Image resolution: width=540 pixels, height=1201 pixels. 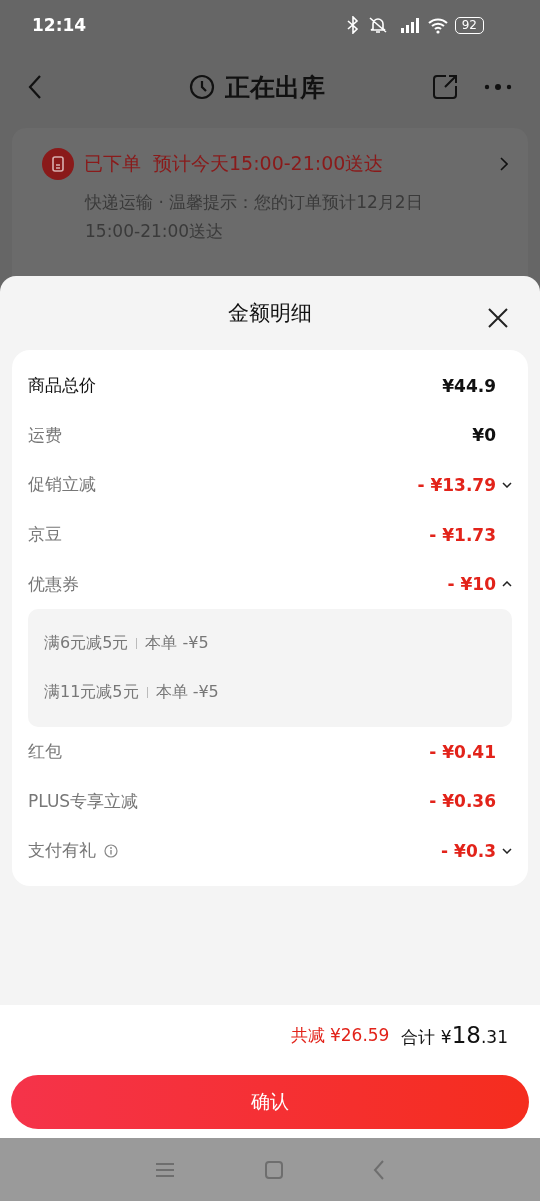 What do you see at coordinates (462, 801) in the screenshot?
I see `price-value: - ¥0.36` at bounding box center [462, 801].